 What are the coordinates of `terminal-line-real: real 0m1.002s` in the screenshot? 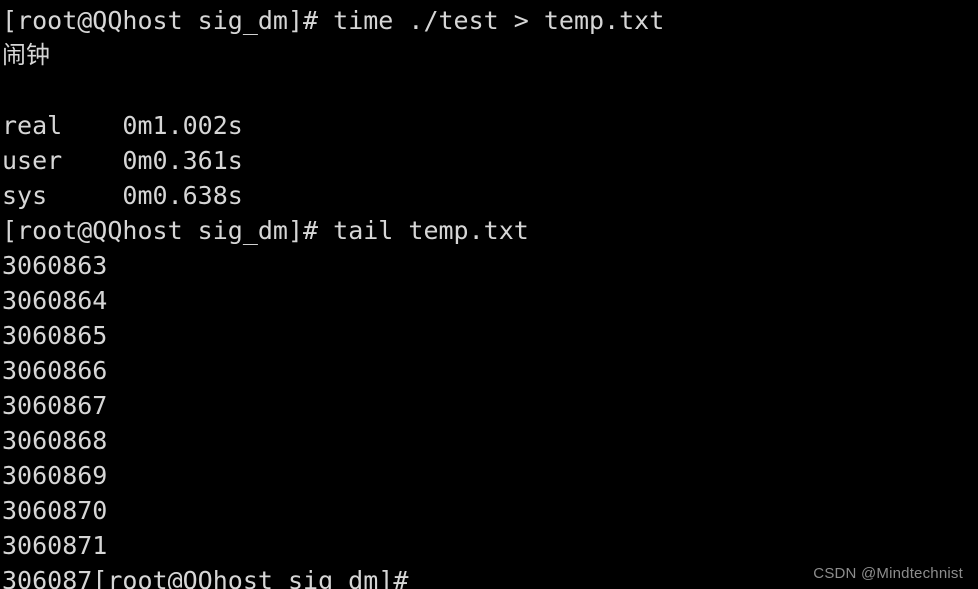 It's located at (489, 125).